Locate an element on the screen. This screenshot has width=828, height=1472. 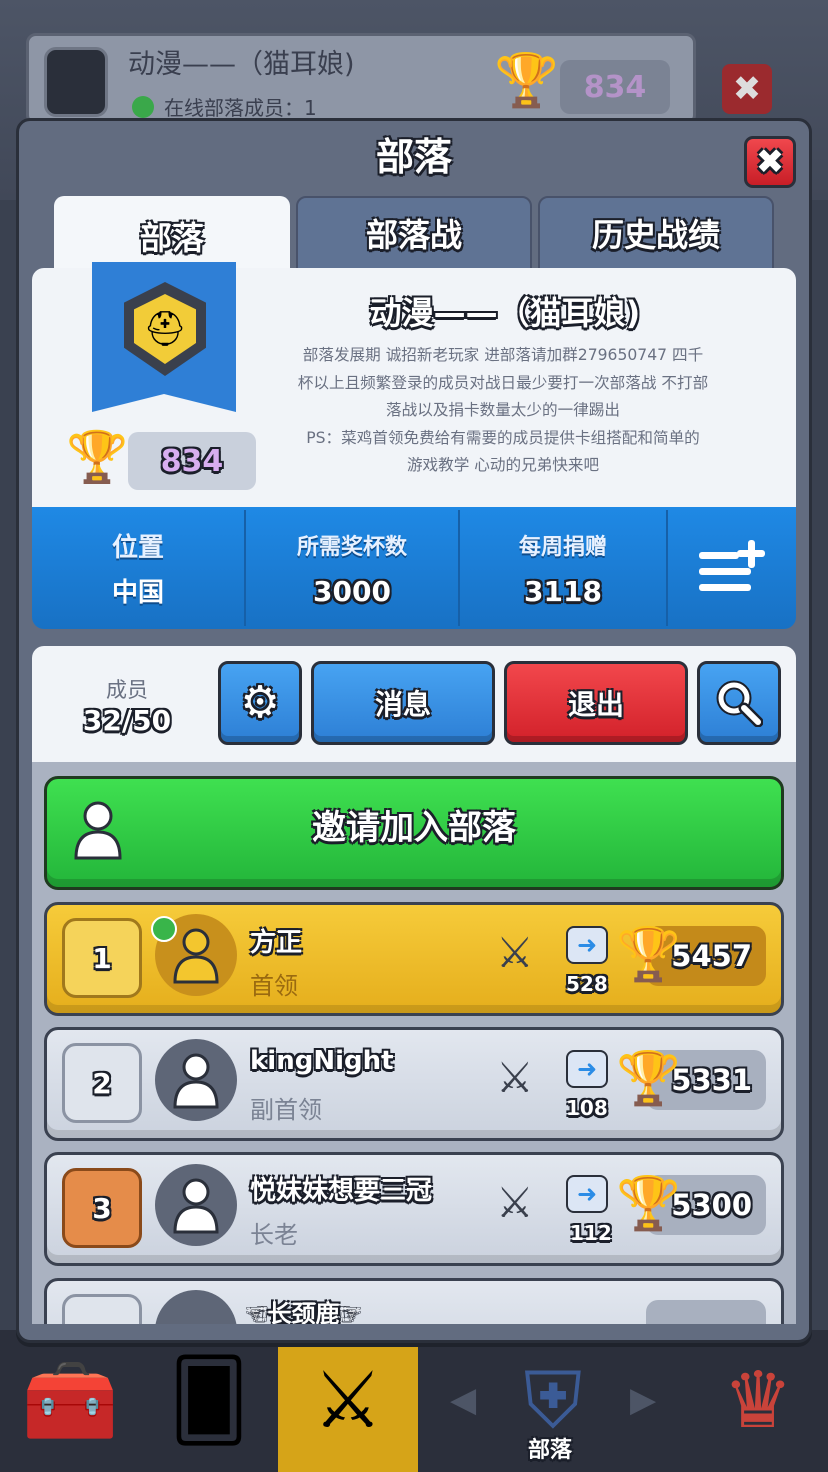
member-role: 首领 is located at coordinates (274, 986).